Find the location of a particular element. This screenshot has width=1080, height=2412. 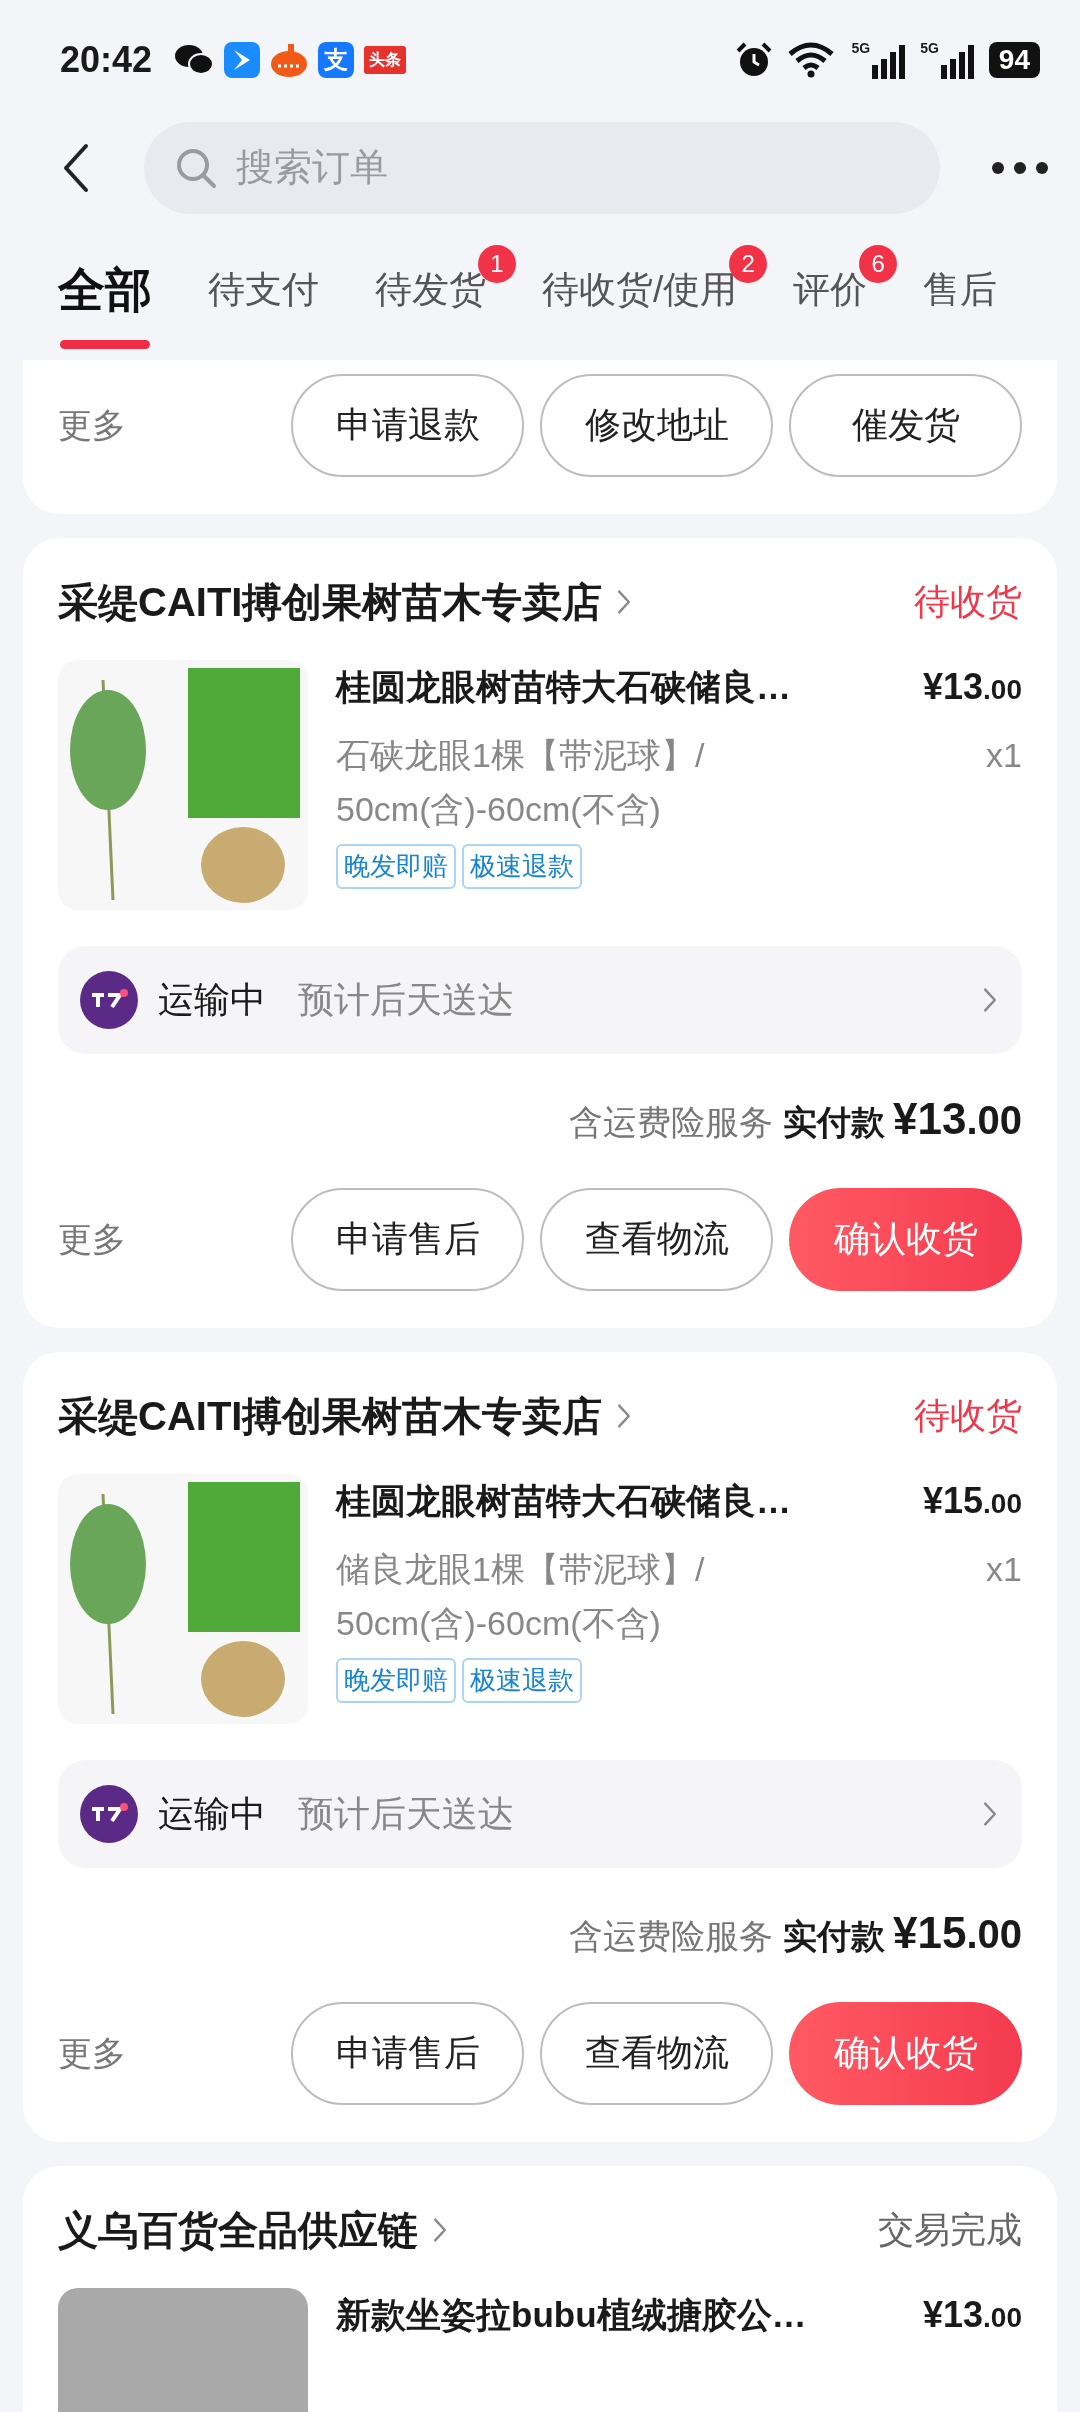

store-name: 义乌百货全品供应链 is located at coordinates (238, 2230).